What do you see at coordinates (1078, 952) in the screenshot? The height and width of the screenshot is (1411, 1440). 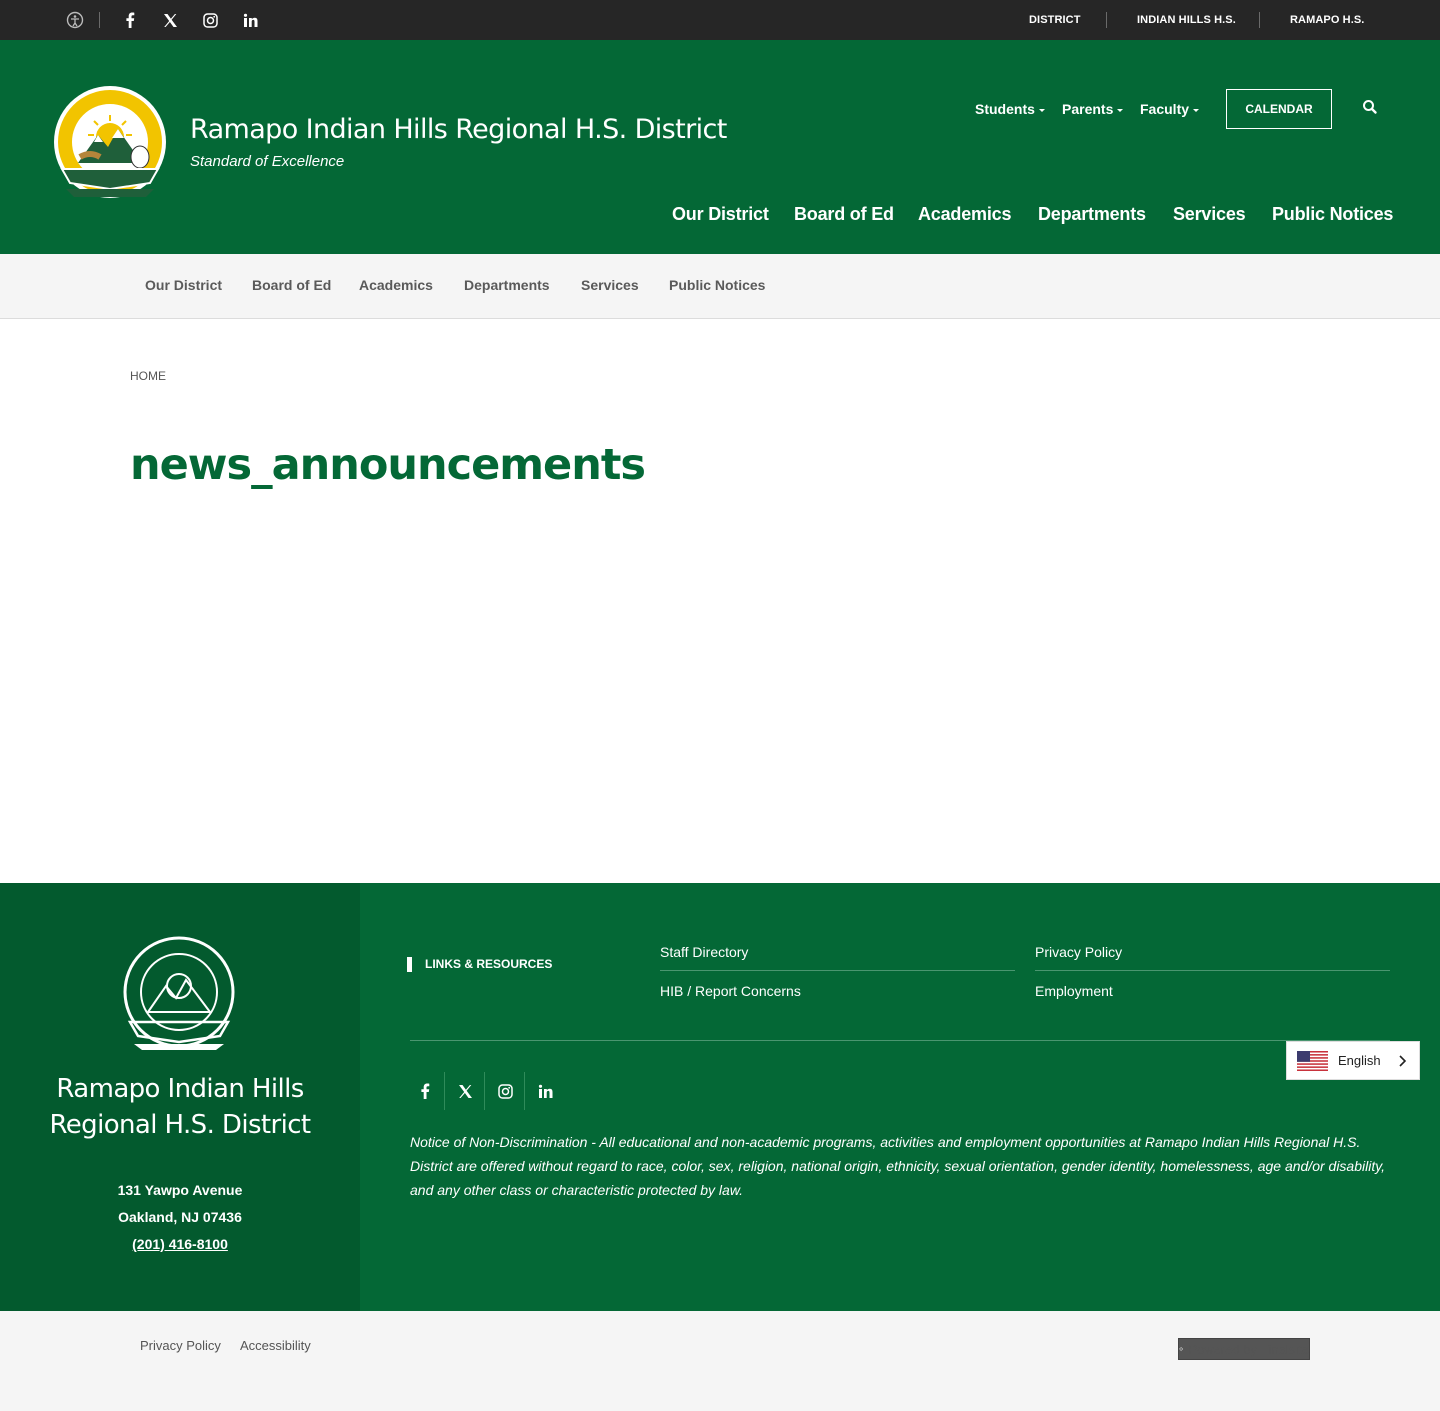 I see `privacy-policy-link: Privacy Policy` at bounding box center [1078, 952].